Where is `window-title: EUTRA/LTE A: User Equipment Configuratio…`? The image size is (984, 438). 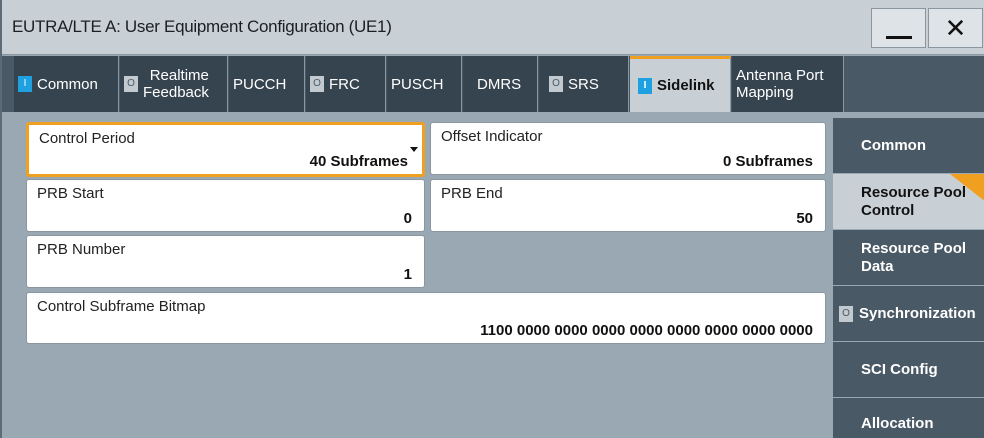
window-title: EUTRA/LTE A: User Equipment Configuratio… is located at coordinates (202, 26).